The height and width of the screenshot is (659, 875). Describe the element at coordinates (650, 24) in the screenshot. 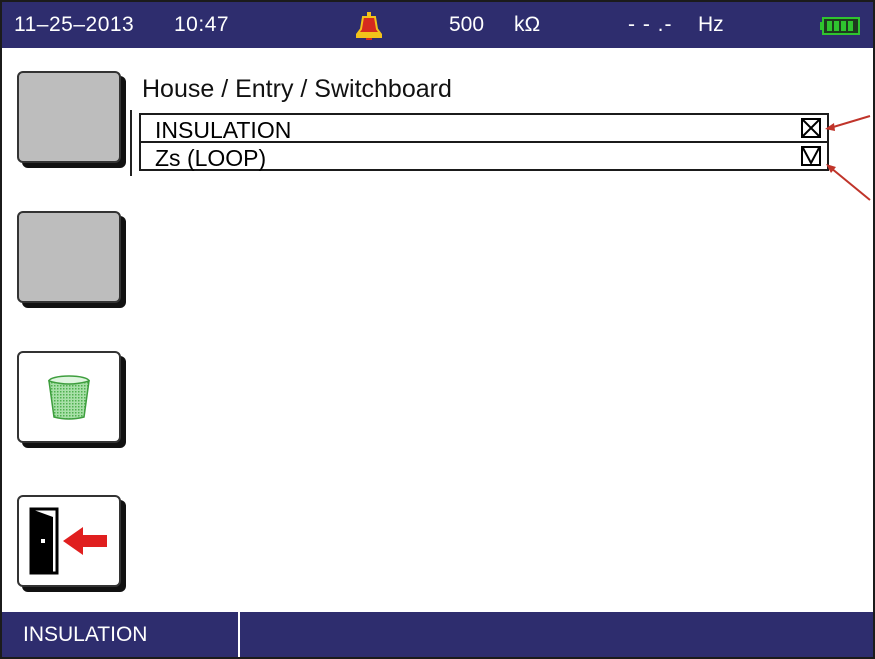

I see `frequency-value: - - .-` at that location.